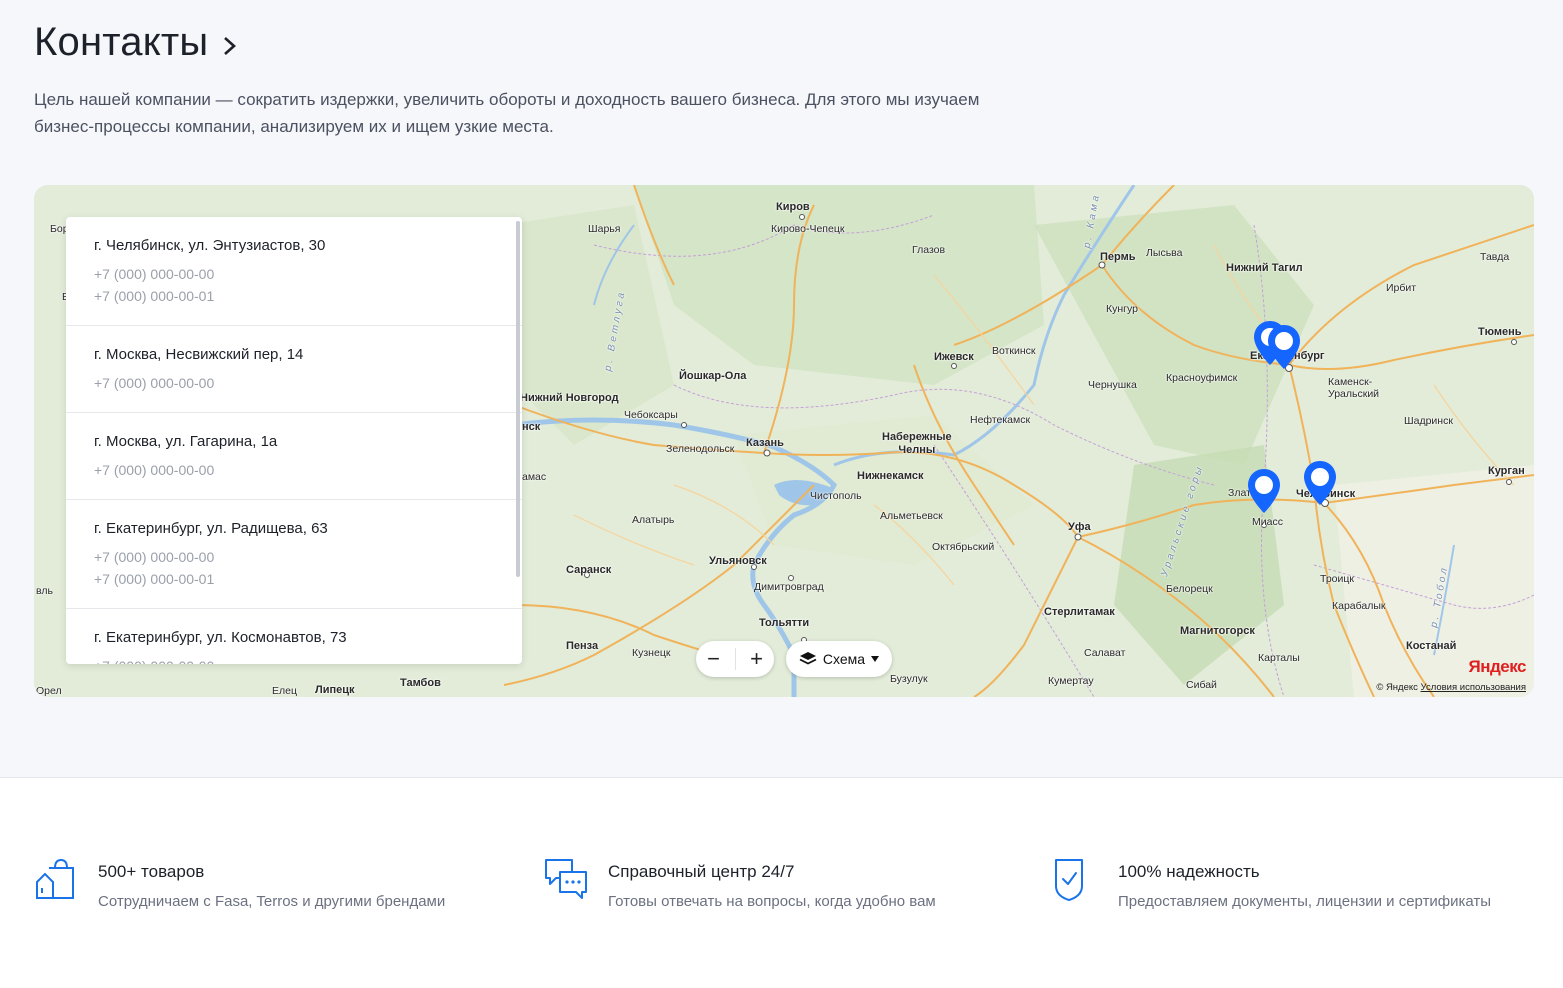  What do you see at coordinates (1122, 309) in the screenshot?
I see `map-label-kungur: Кунгур` at bounding box center [1122, 309].